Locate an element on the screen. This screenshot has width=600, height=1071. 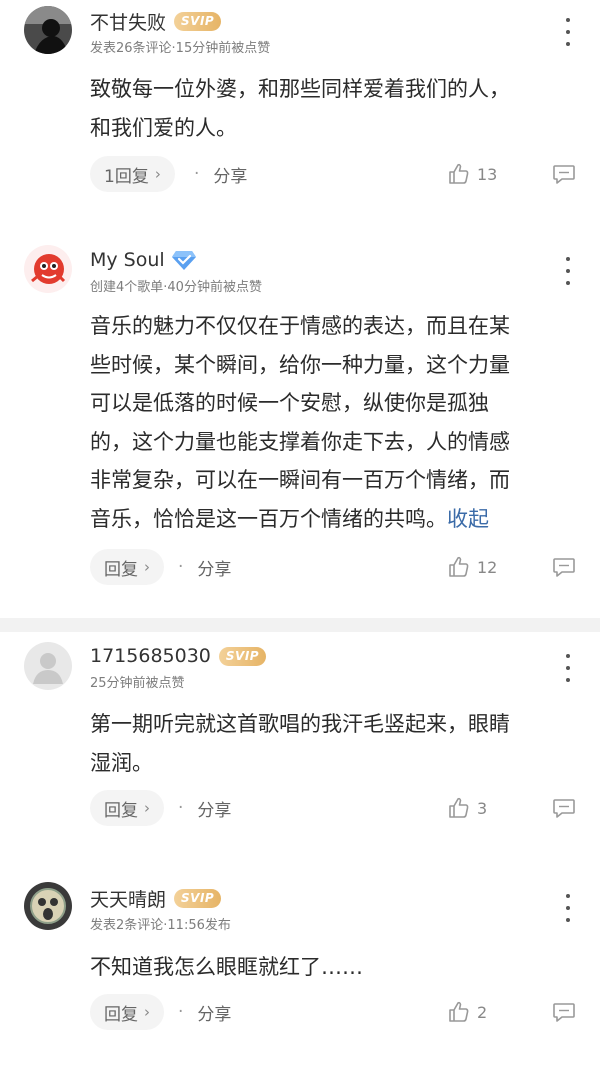
username: My Soul is located at coordinates (127, 260).